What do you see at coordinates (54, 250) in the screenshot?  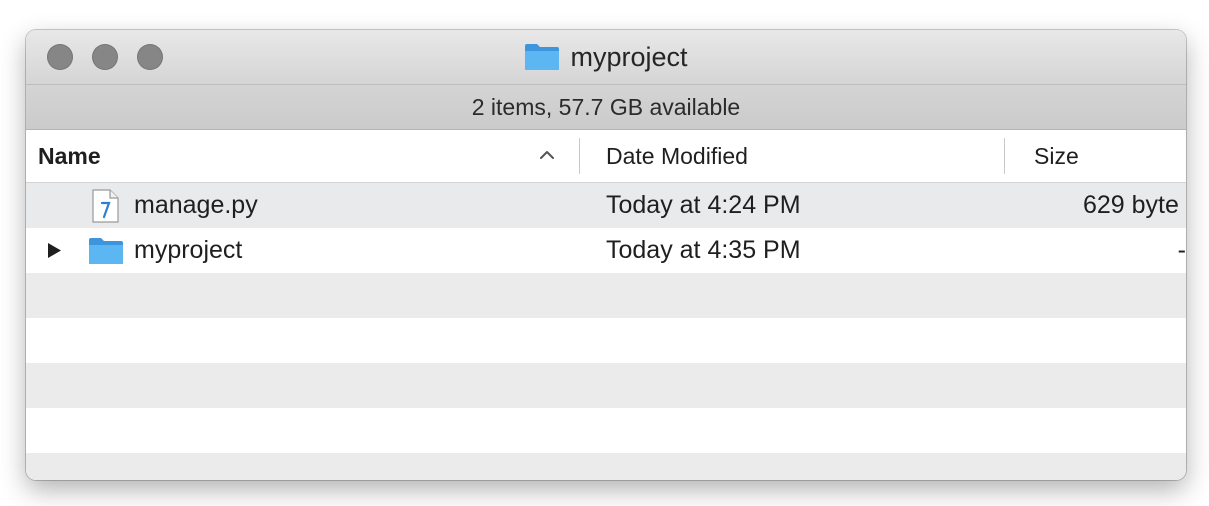 I see `disclosure-triangle-icon` at bounding box center [54, 250].